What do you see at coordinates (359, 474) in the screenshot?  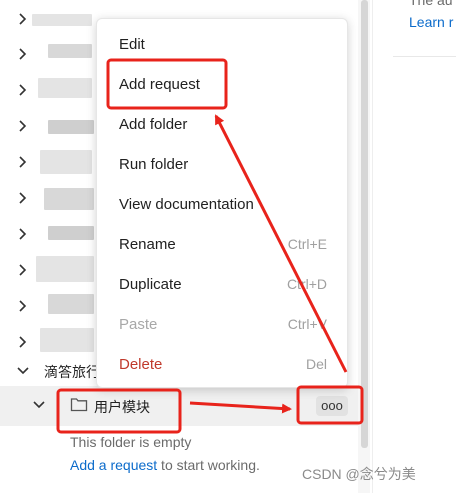 I see `watermark: CSDN @念兮为美` at bounding box center [359, 474].